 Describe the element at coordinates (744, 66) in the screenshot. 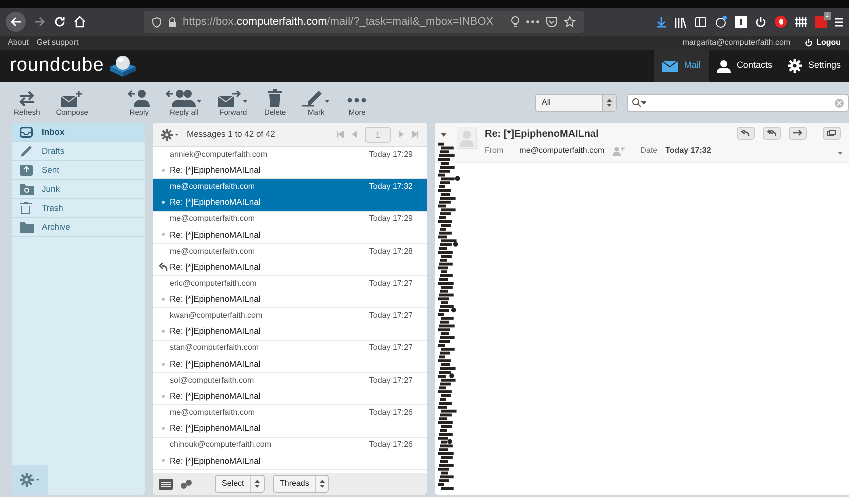

I see `nav-tab: Contacts` at that location.